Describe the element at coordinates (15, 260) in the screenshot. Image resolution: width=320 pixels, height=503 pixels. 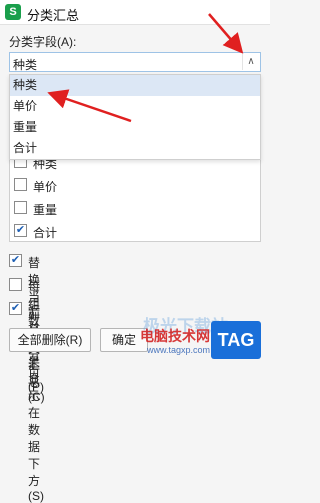
I see `replace-current-checkbox: ✔` at that location.